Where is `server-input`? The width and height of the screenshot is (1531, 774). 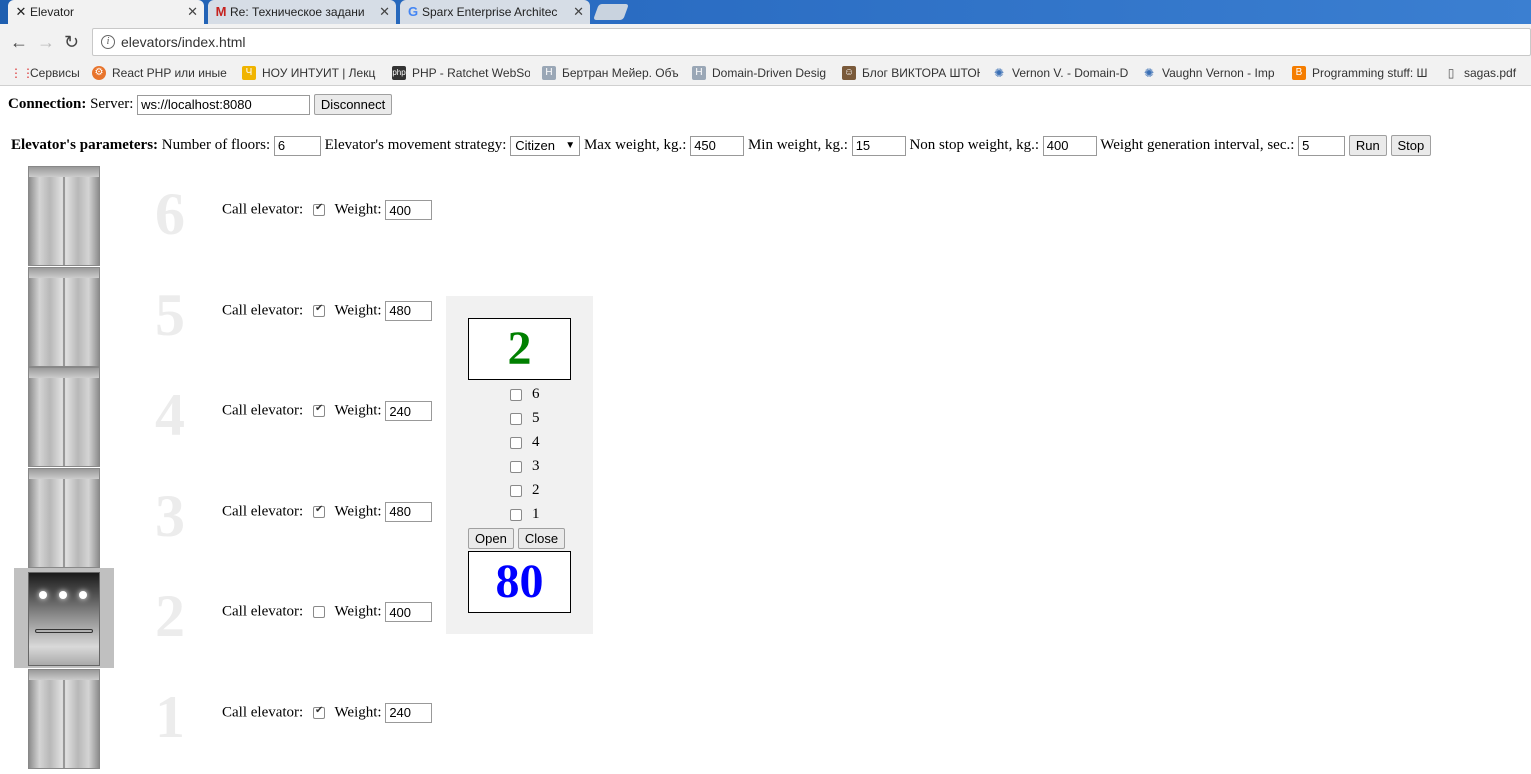
server-input is located at coordinates (224, 104).